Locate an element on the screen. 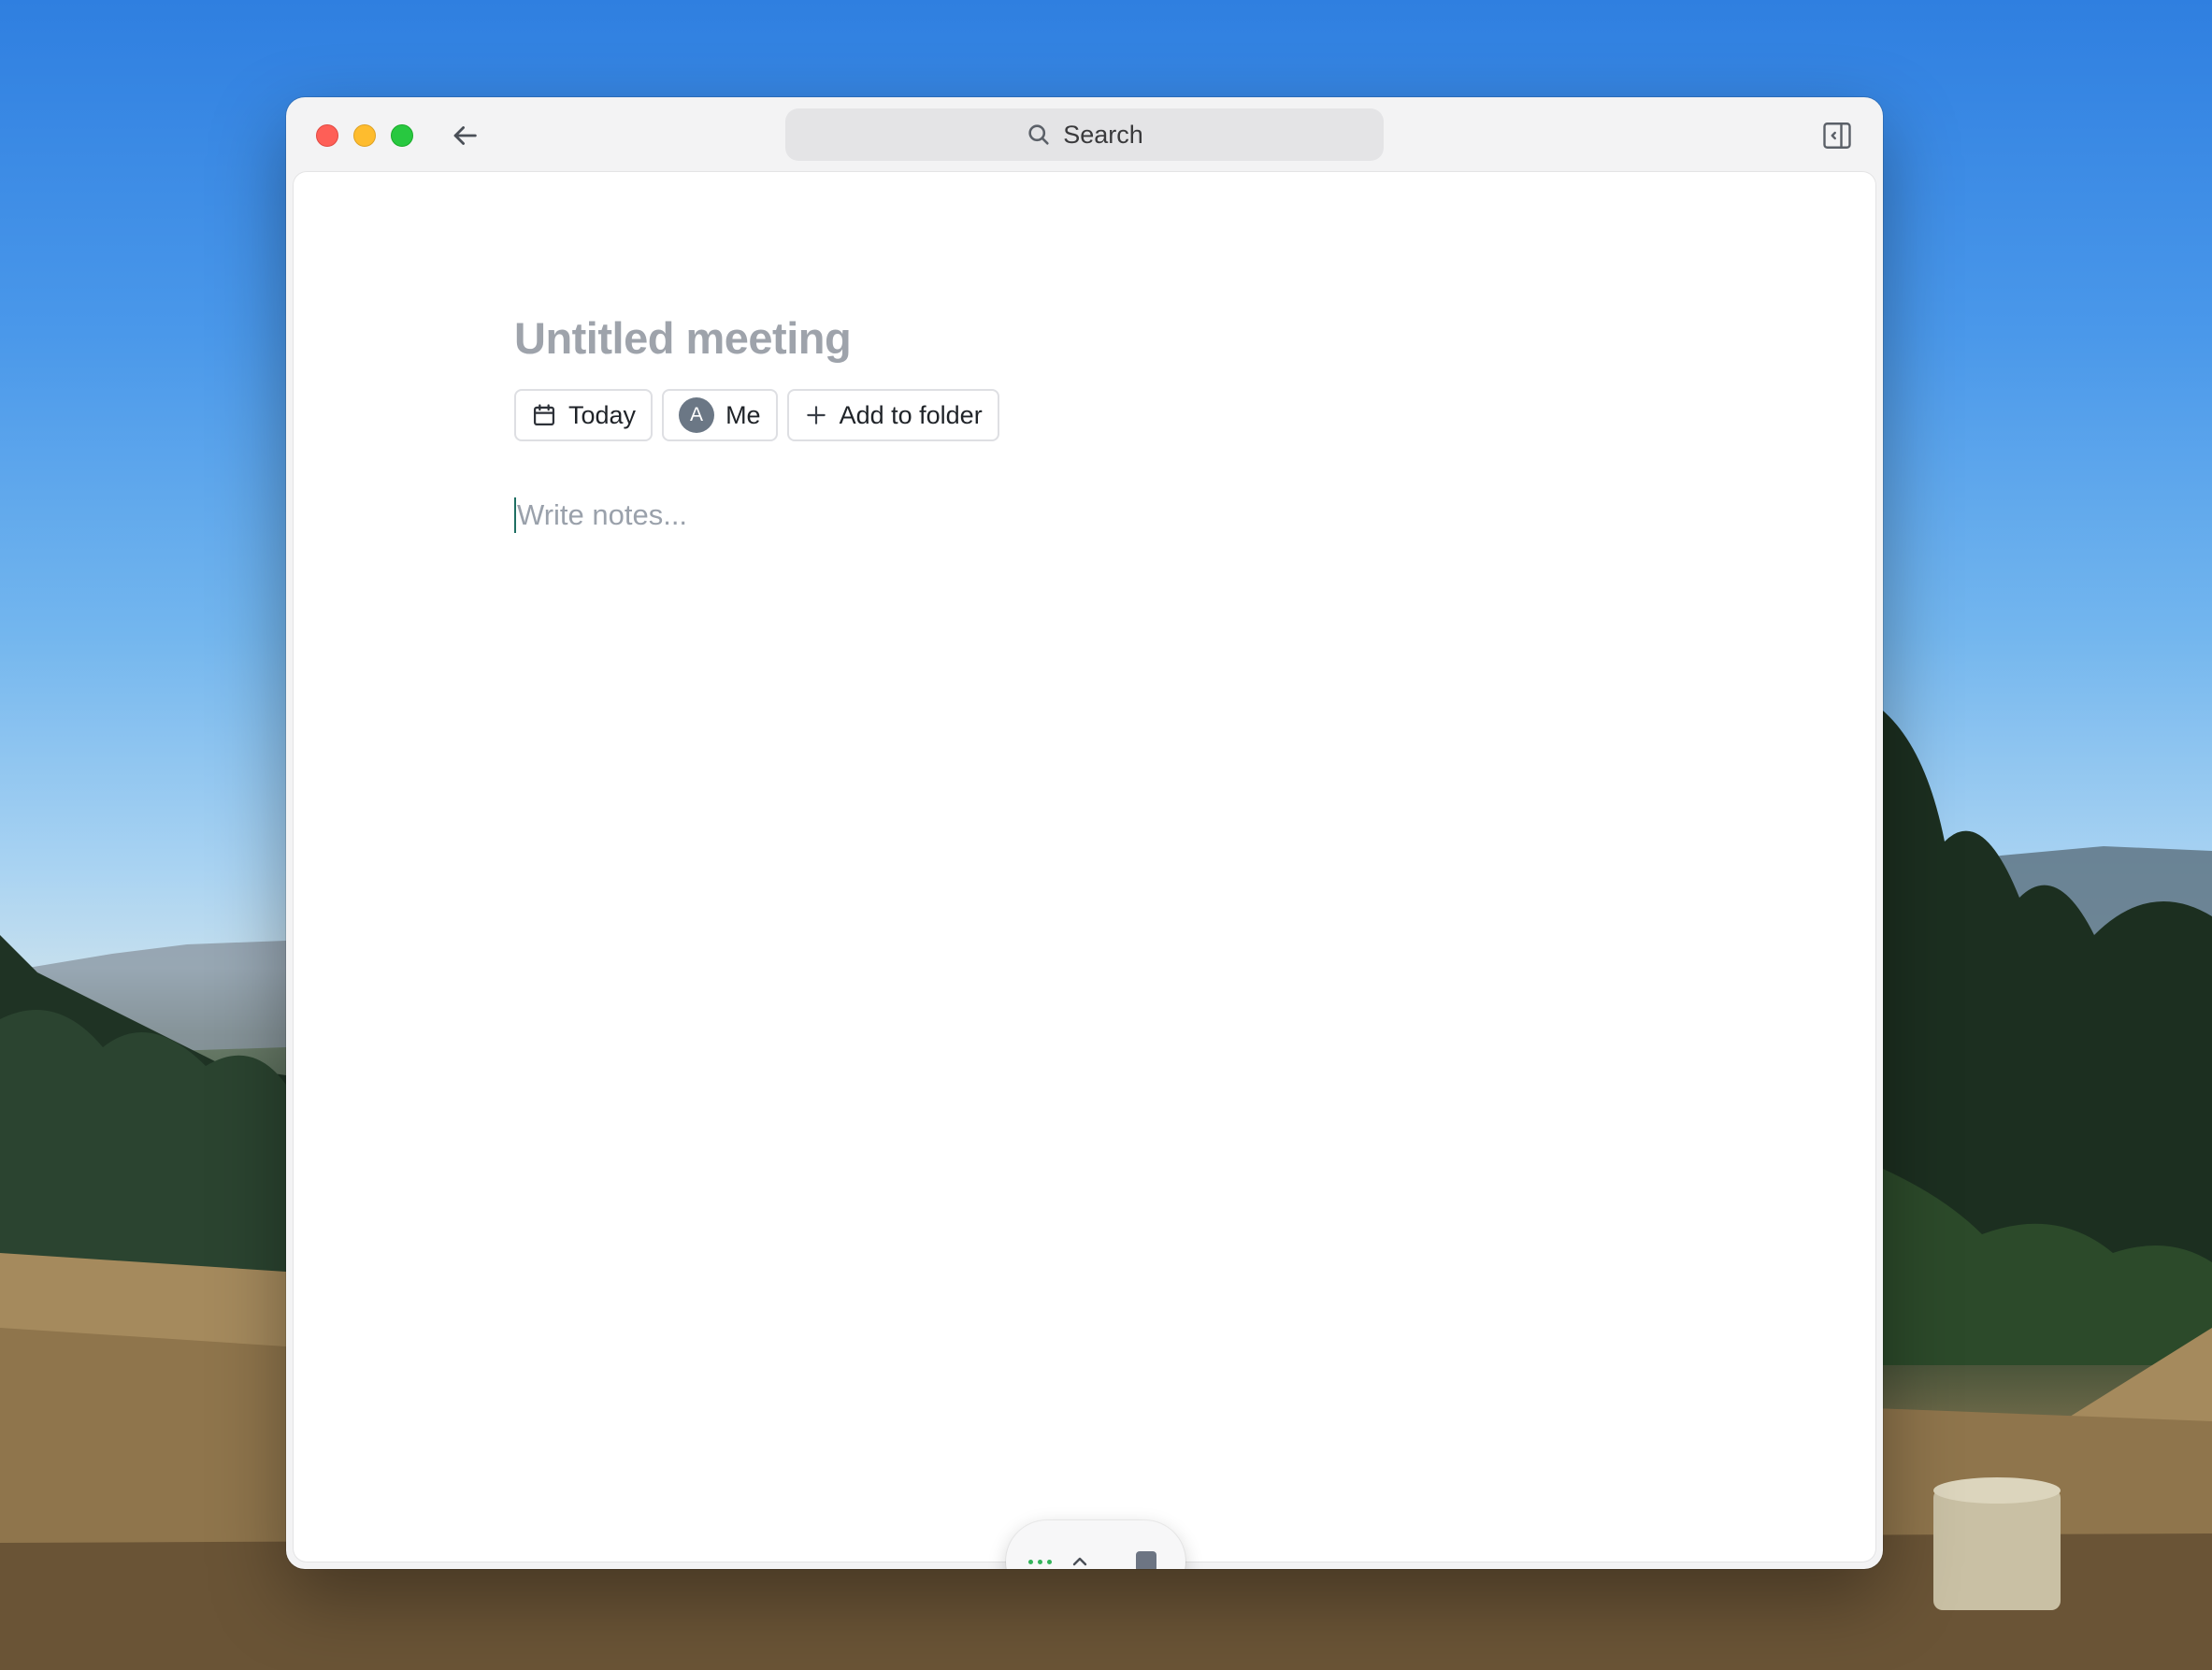 Image resolution: width=2212 pixels, height=1670 pixels. text-caret is located at coordinates (515, 515).